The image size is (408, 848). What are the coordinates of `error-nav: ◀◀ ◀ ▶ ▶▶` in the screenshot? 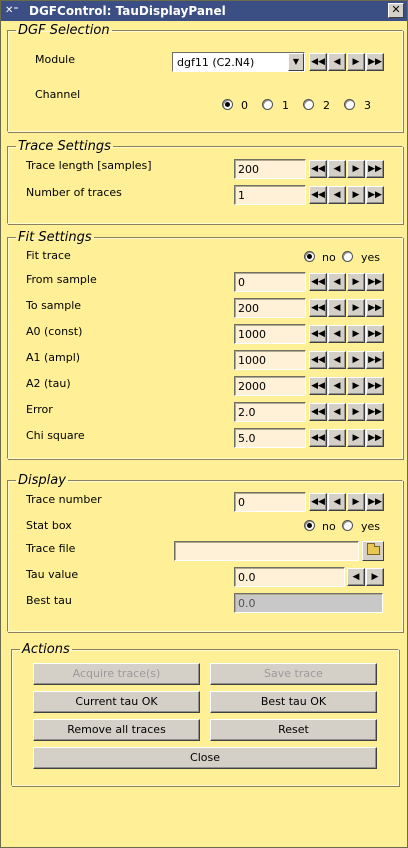 It's located at (346, 412).